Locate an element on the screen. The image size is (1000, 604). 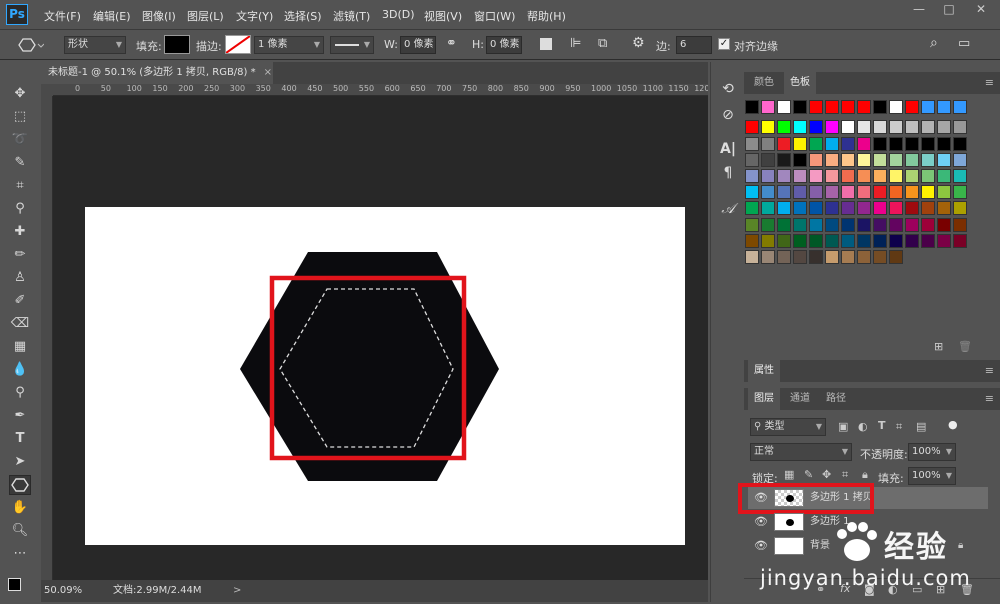
tab-color: 颜色 is located at coordinates (764, 83).